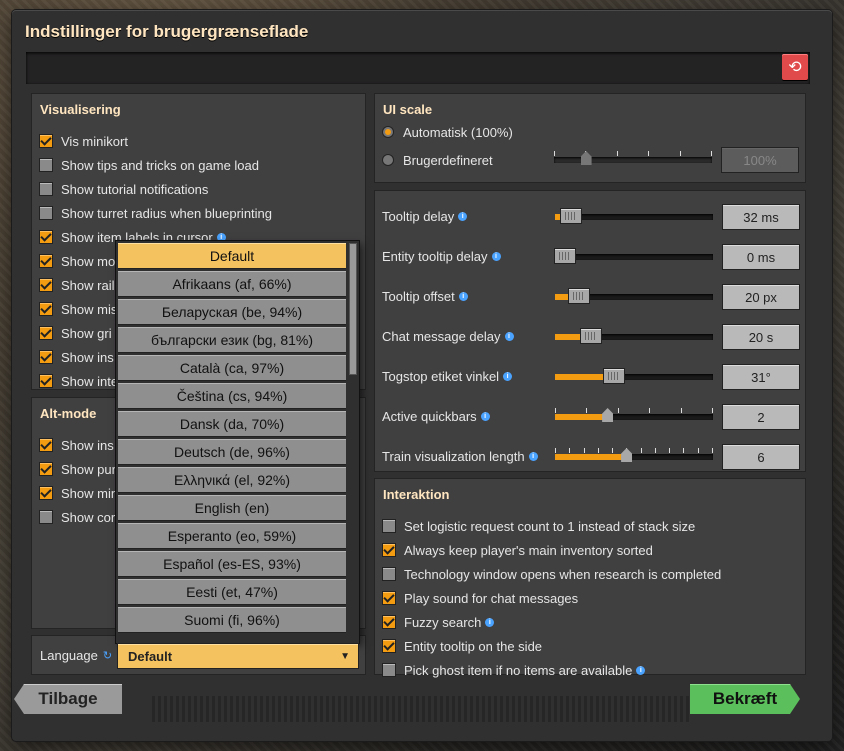 This screenshot has width=844, height=751. What do you see at coordinates (633, 158) in the screenshot?
I see `ui-scale-slider` at bounding box center [633, 158].